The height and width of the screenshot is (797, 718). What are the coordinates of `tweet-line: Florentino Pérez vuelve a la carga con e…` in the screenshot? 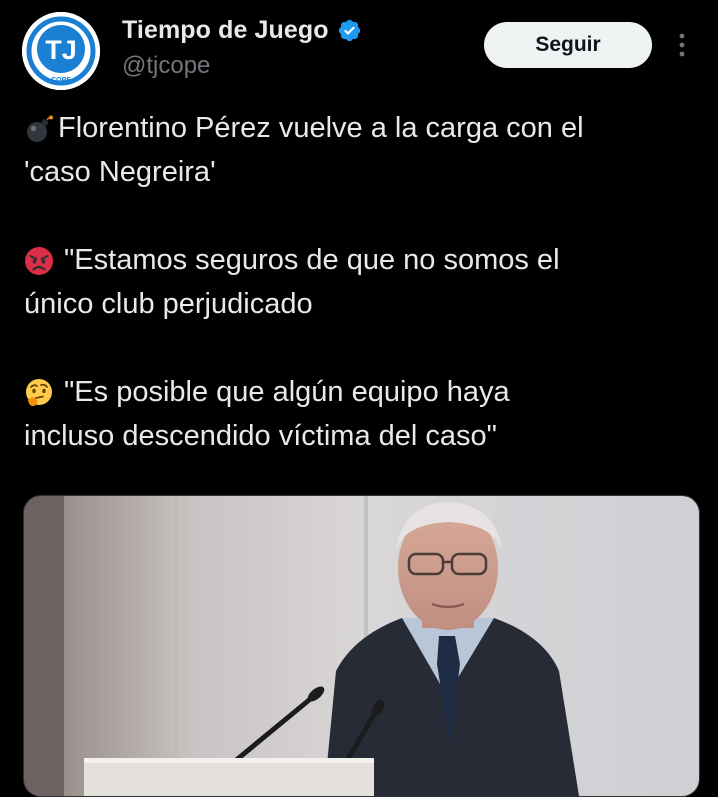 It's located at (362, 128).